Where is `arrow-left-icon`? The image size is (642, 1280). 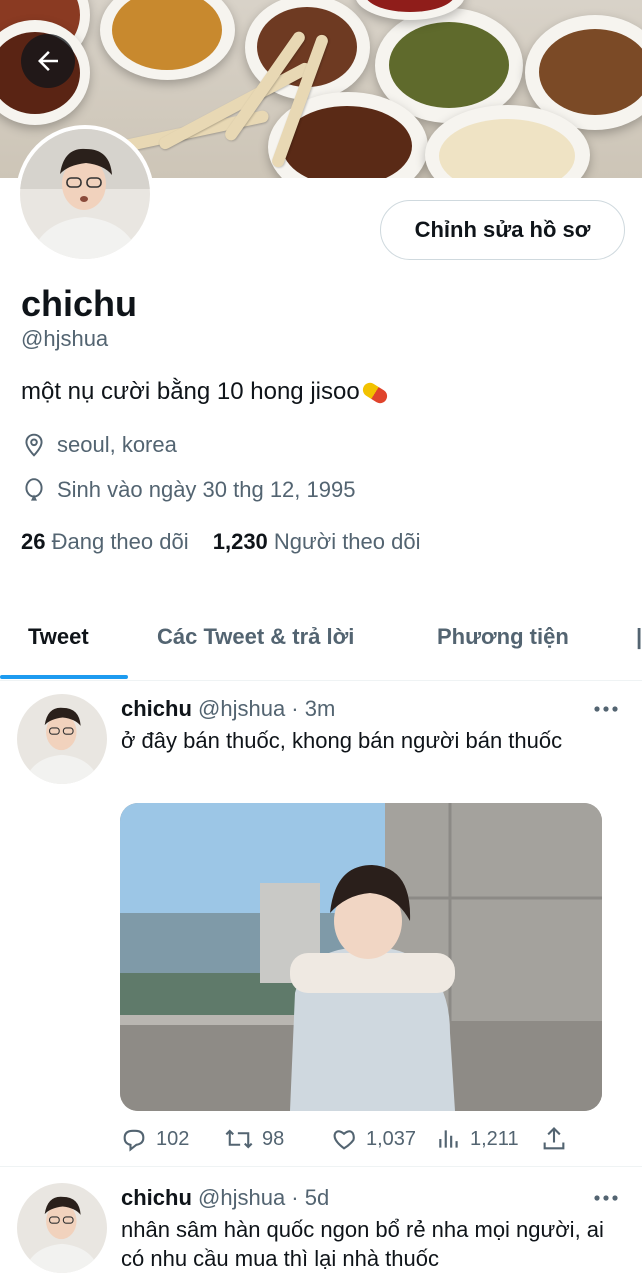
arrow-left-icon is located at coordinates (48, 61).